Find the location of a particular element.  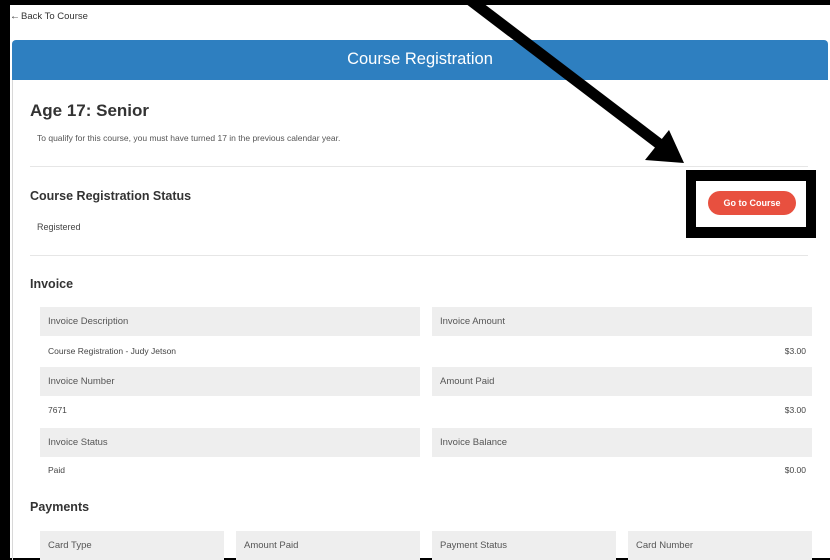

invoice-amount-value: $3.00 is located at coordinates (795, 351).